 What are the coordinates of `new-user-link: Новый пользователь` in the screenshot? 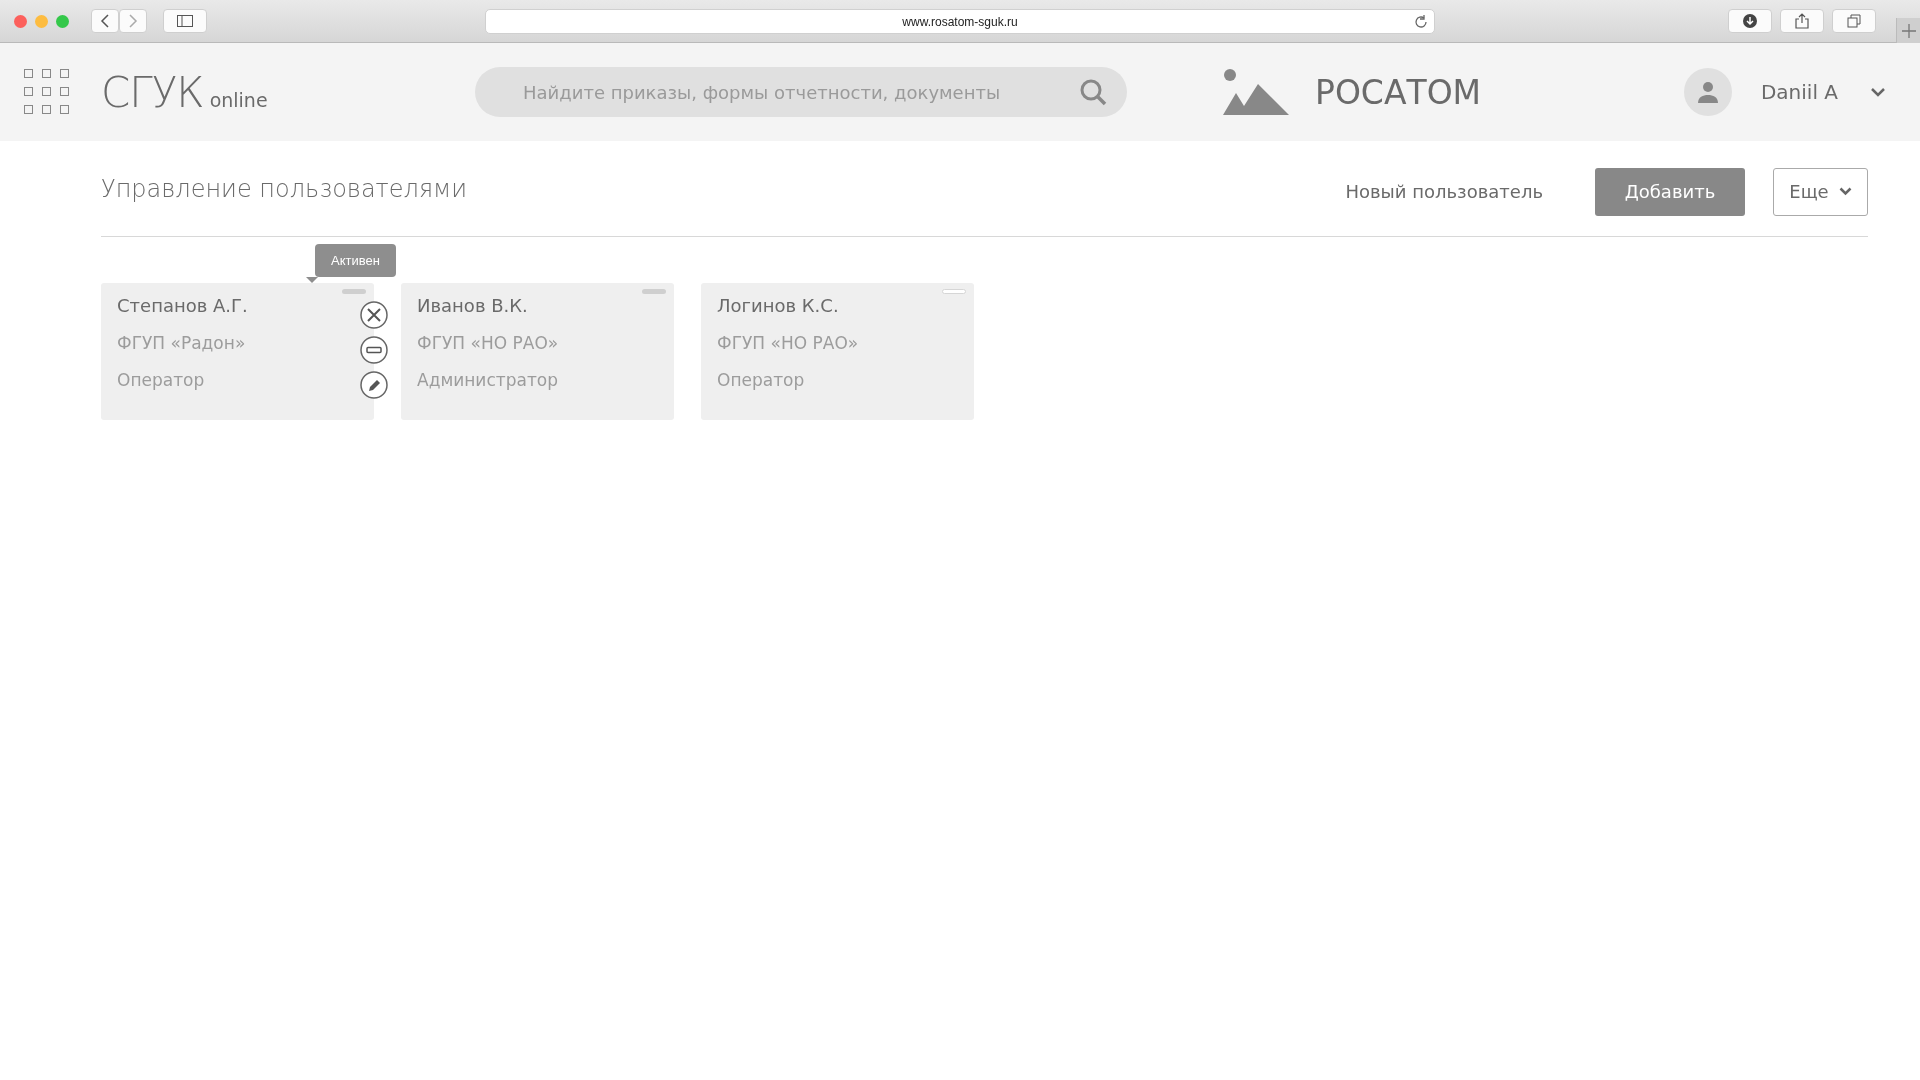 It's located at (1444, 191).